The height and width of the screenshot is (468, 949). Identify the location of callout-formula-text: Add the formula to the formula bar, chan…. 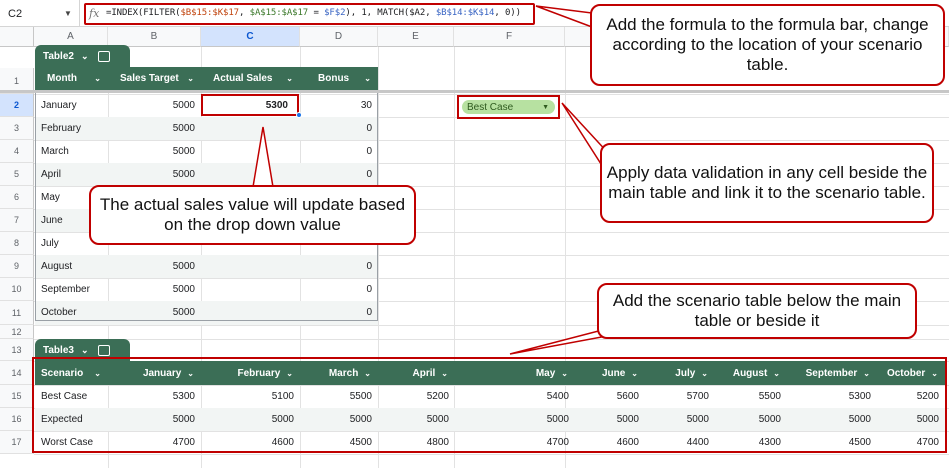
(767, 44).